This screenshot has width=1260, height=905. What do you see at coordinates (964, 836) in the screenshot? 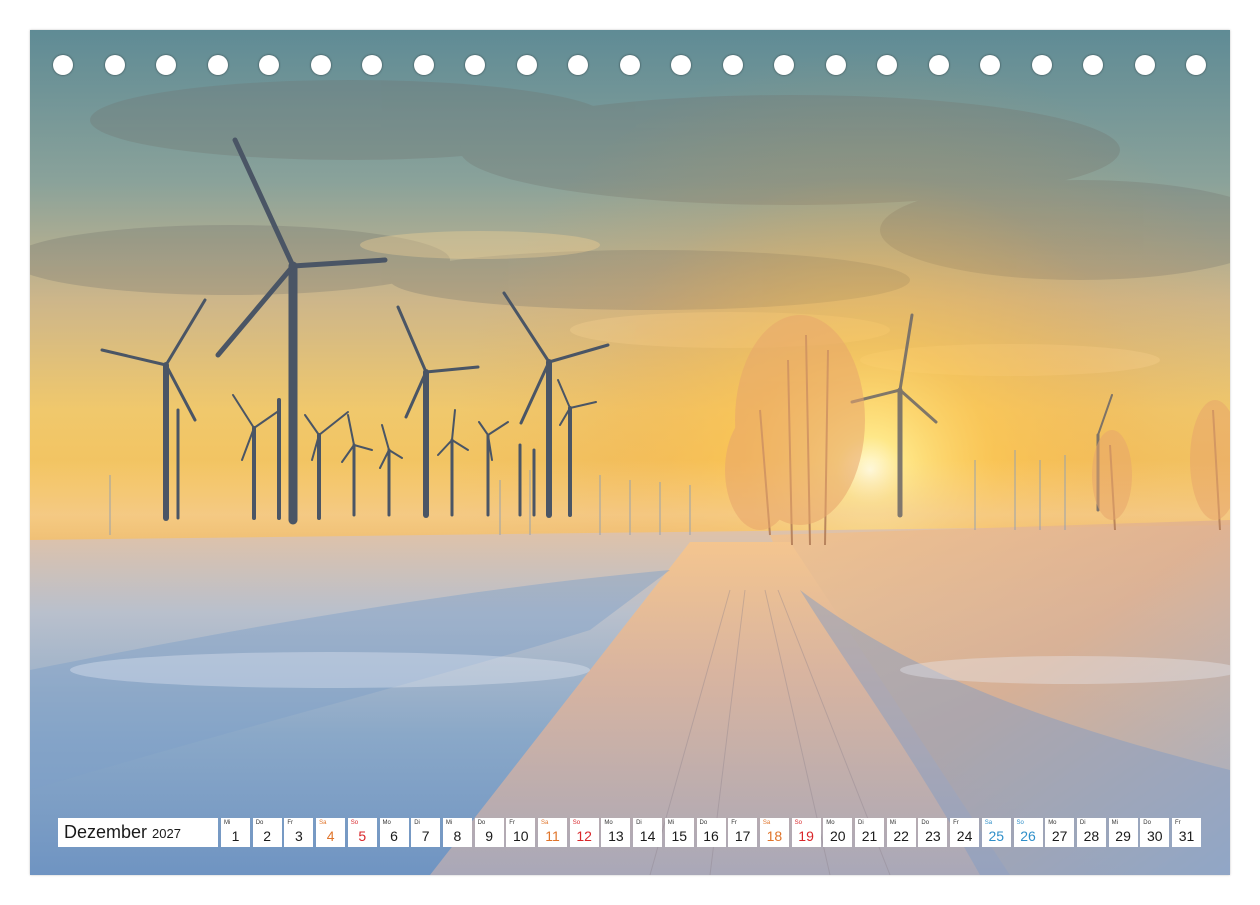
I see `day-number: 24` at bounding box center [964, 836].